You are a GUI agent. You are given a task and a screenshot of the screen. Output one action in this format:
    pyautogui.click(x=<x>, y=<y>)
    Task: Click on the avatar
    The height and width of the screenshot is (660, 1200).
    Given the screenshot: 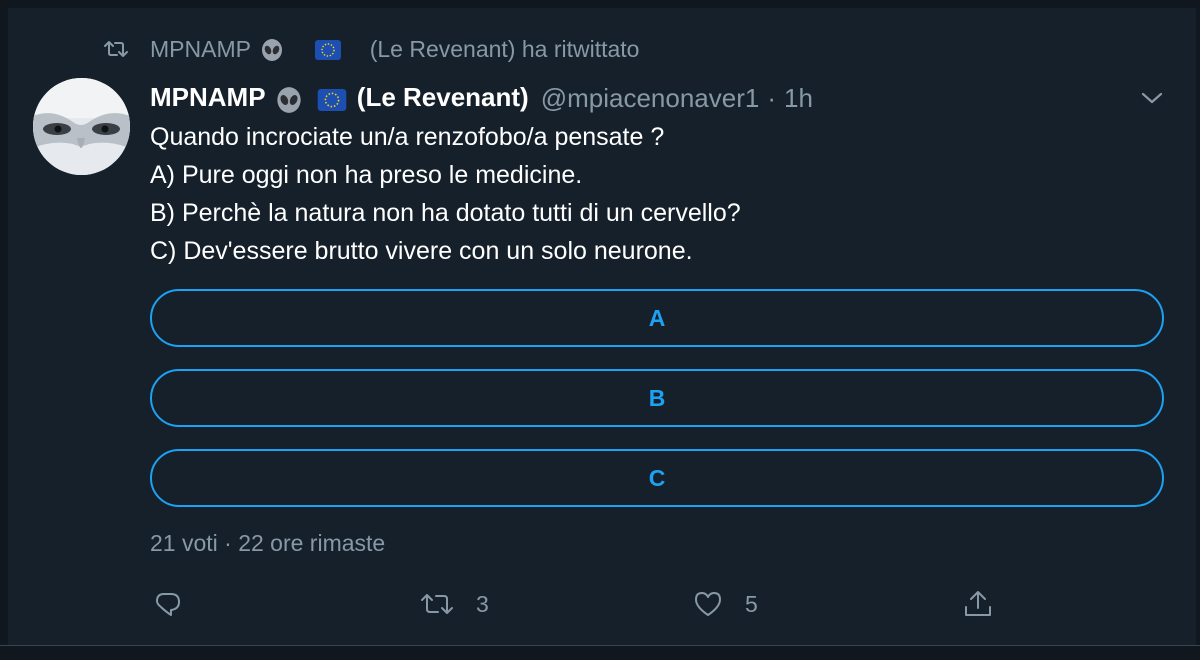 What is the action you would take?
    pyautogui.click(x=81, y=126)
    